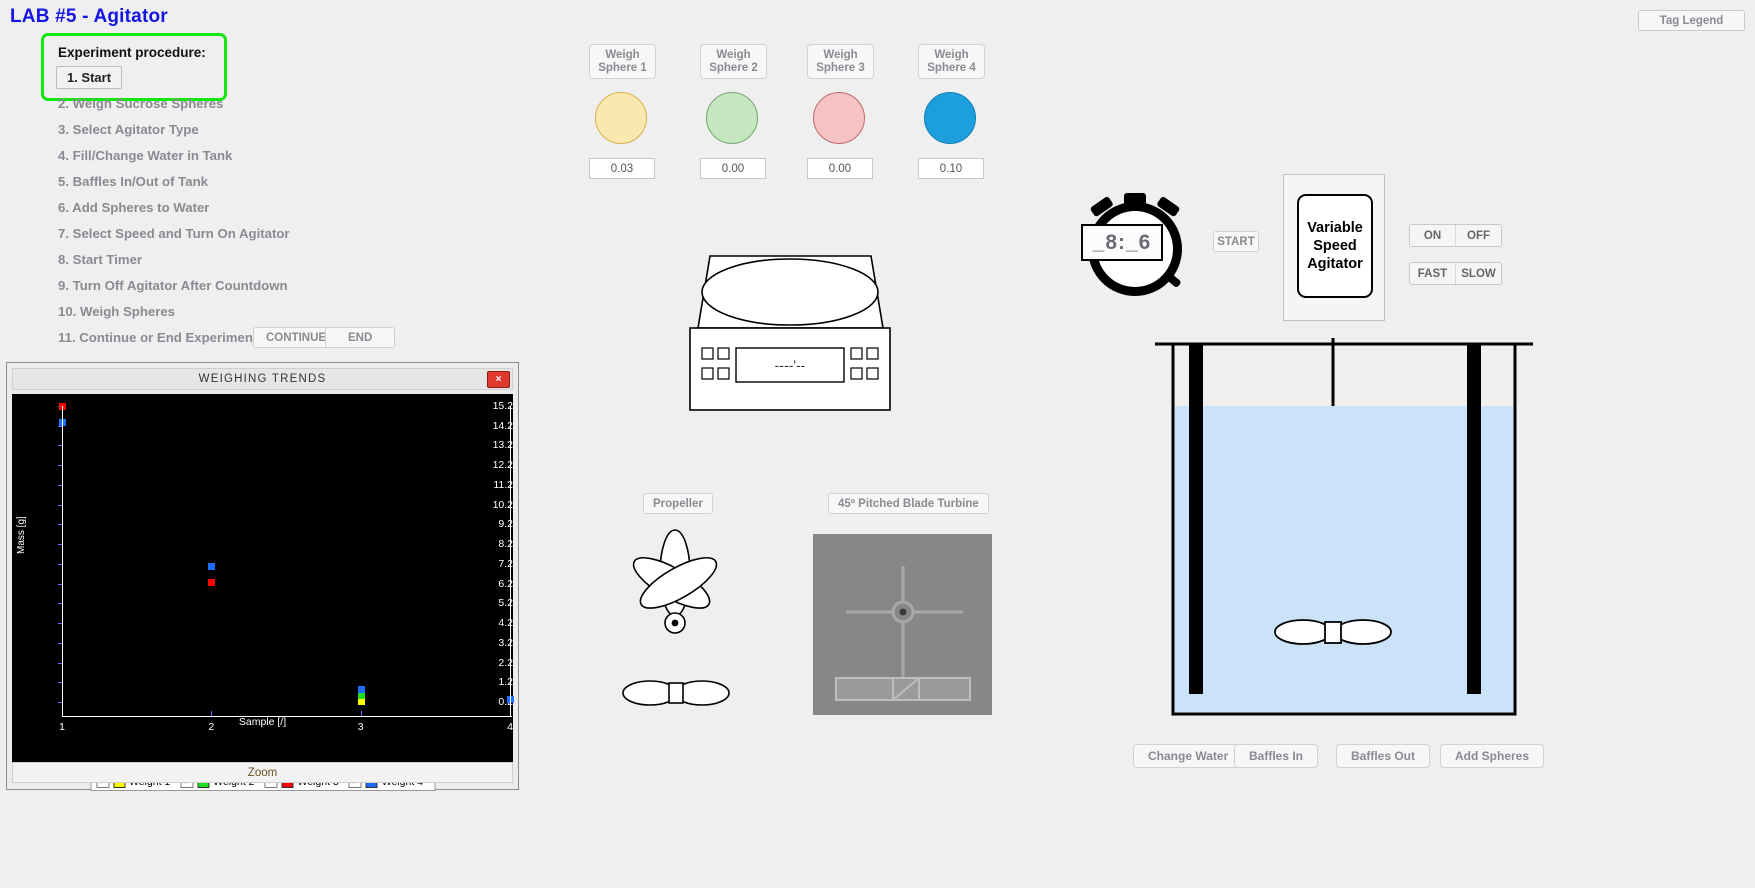 This screenshot has width=1755, height=888. What do you see at coordinates (840, 168) in the screenshot?
I see `sphere-3-mass-value: 0.00` at bounding box center [840, 168].